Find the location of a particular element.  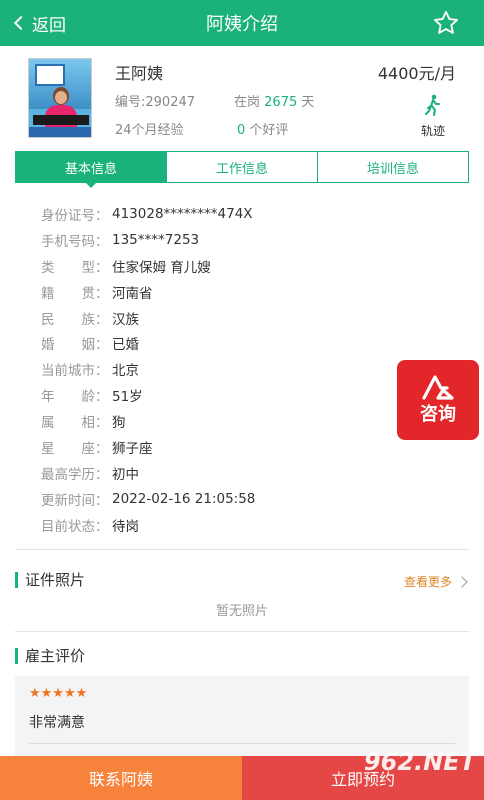

tab-training-info: 培训信息 is located at coordinates (393, 167).